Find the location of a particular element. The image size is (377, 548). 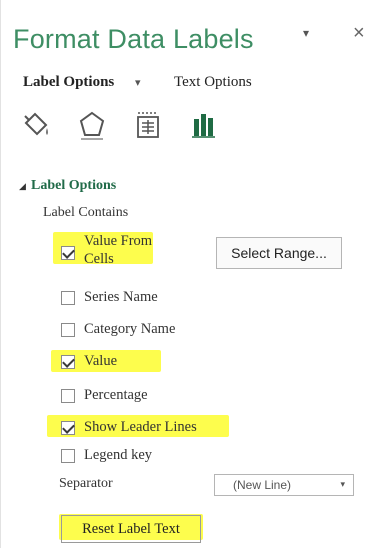

checkbox-row-percentage: Percentage is located at coordinates (126, 397).